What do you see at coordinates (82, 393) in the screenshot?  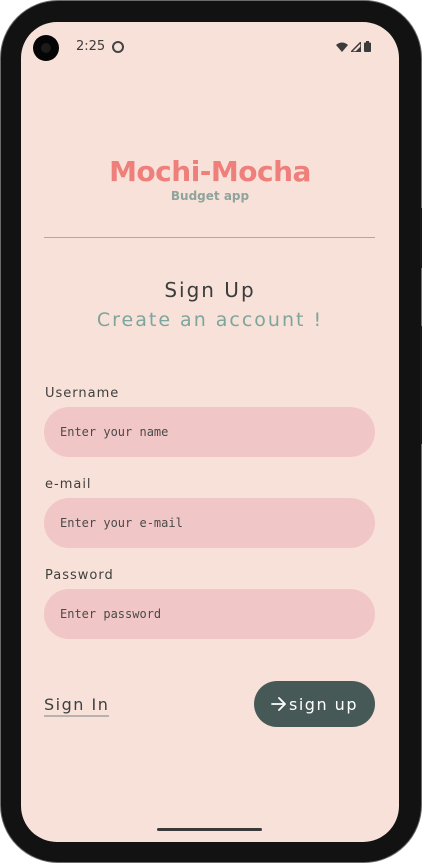 I see `username-label: Username` at bounding box center [82, 393].